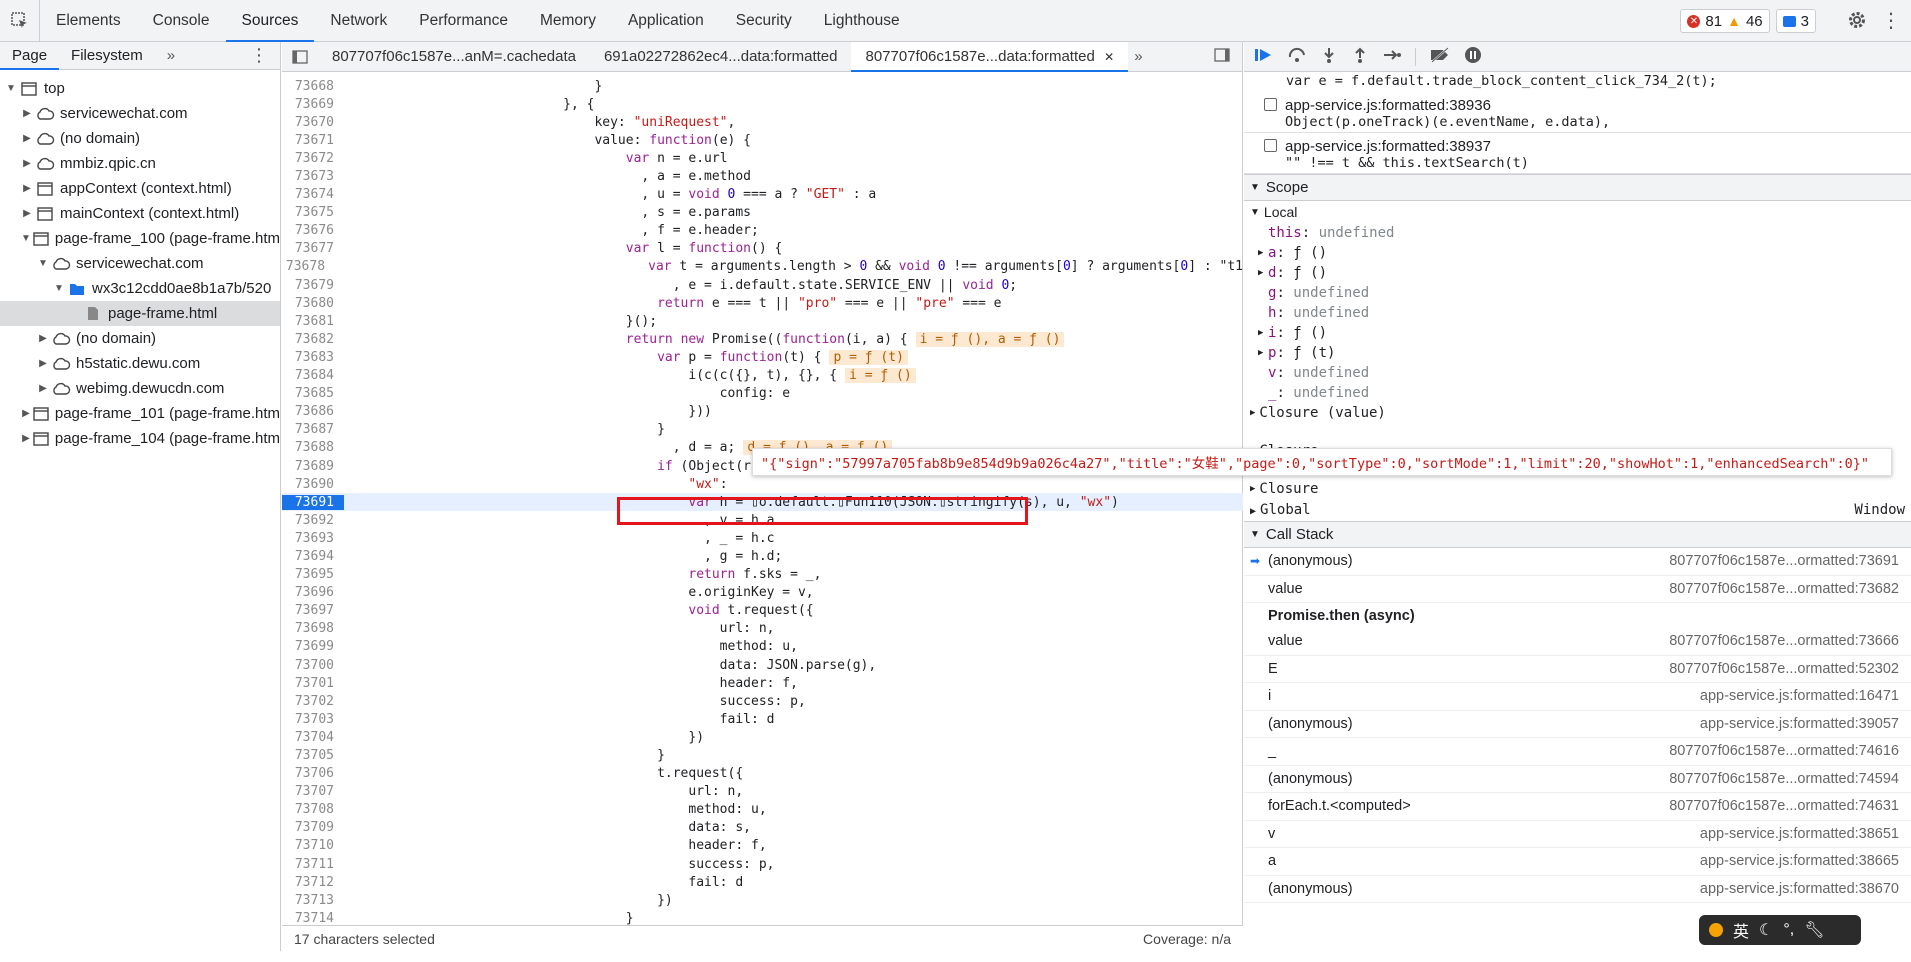  What do you see at coordinates (762, 774) in the screenshot?
I see `code-line: 73706 t.request({` at bounding box center [762, 774].